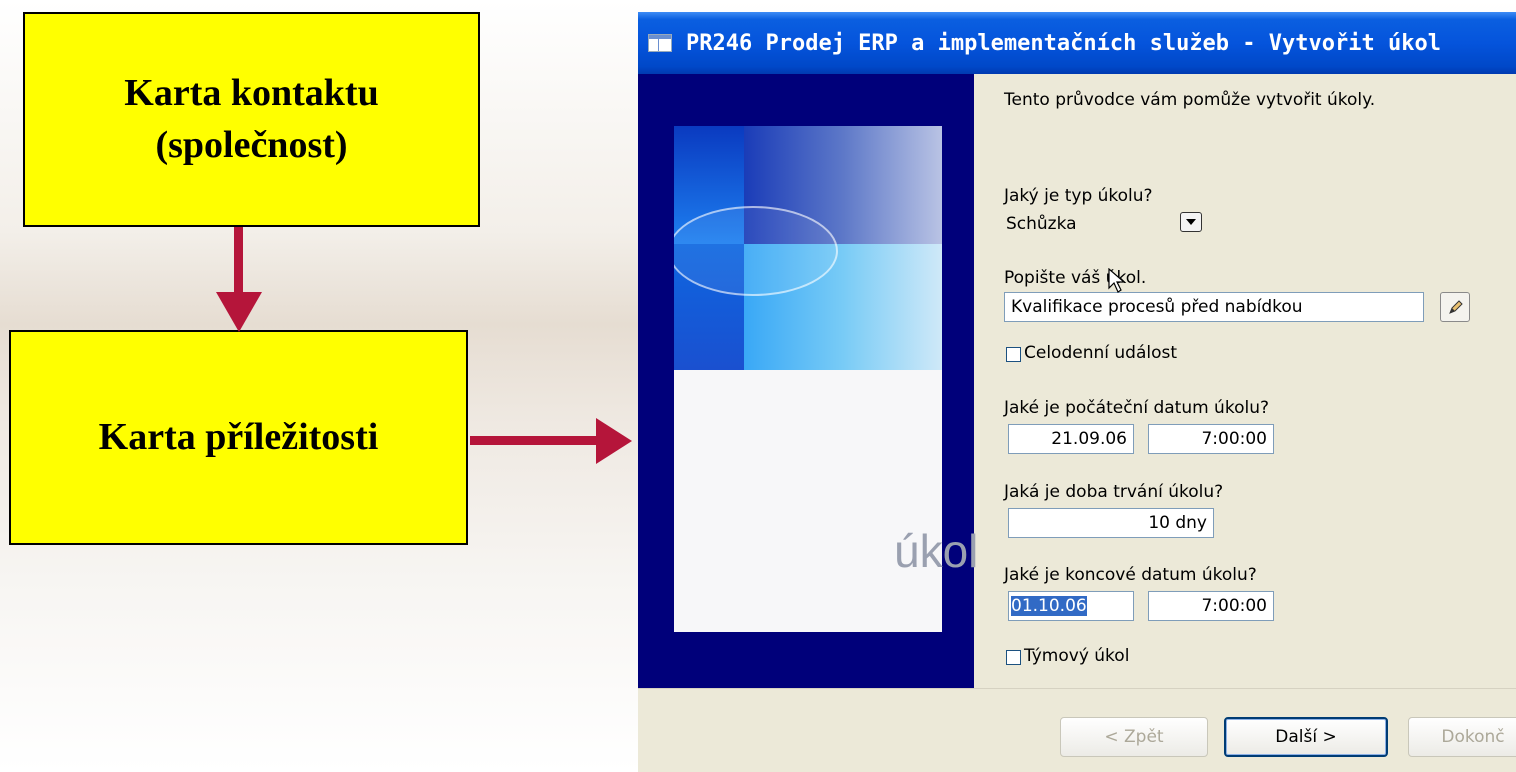 This screenshot has height=772, width=1516. What do you see at coordinates (1114, 492) in the screenshot?
I see `duration-label: Jaká je doba trvání úkolu?` at bounding box center [1114, 492].